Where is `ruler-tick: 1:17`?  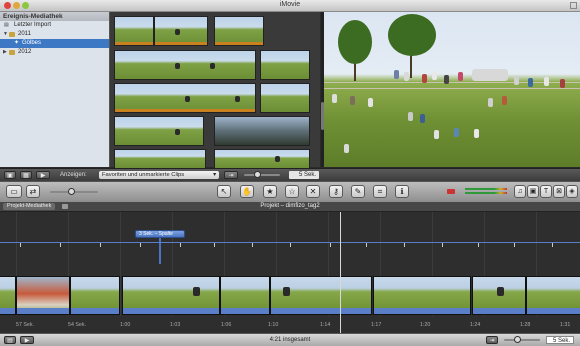
ruler-tick: 1:17 is located at coordinates (376, 325).